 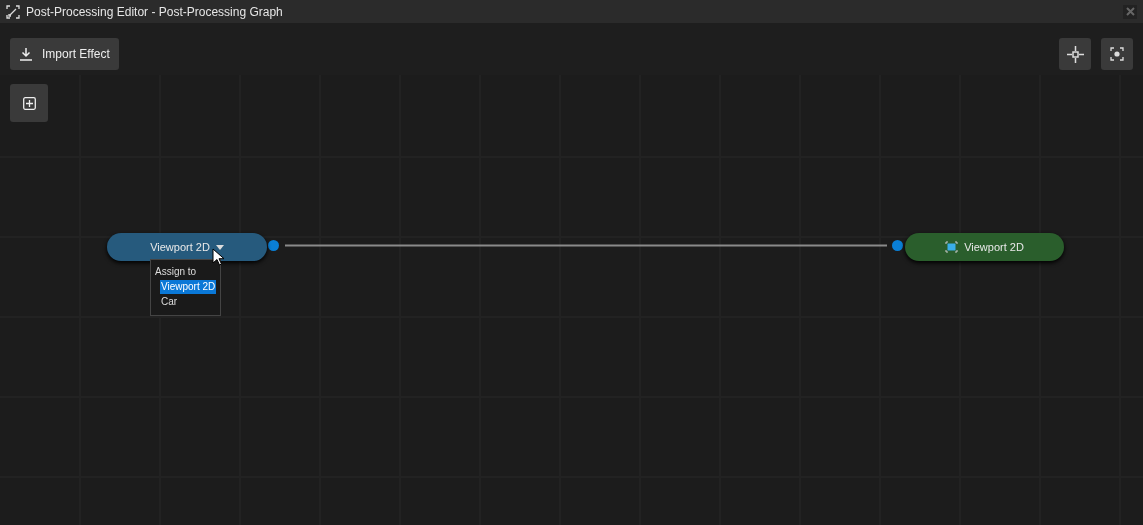 I want to click on menu-title: Assign to, so click(x=176, y=272).